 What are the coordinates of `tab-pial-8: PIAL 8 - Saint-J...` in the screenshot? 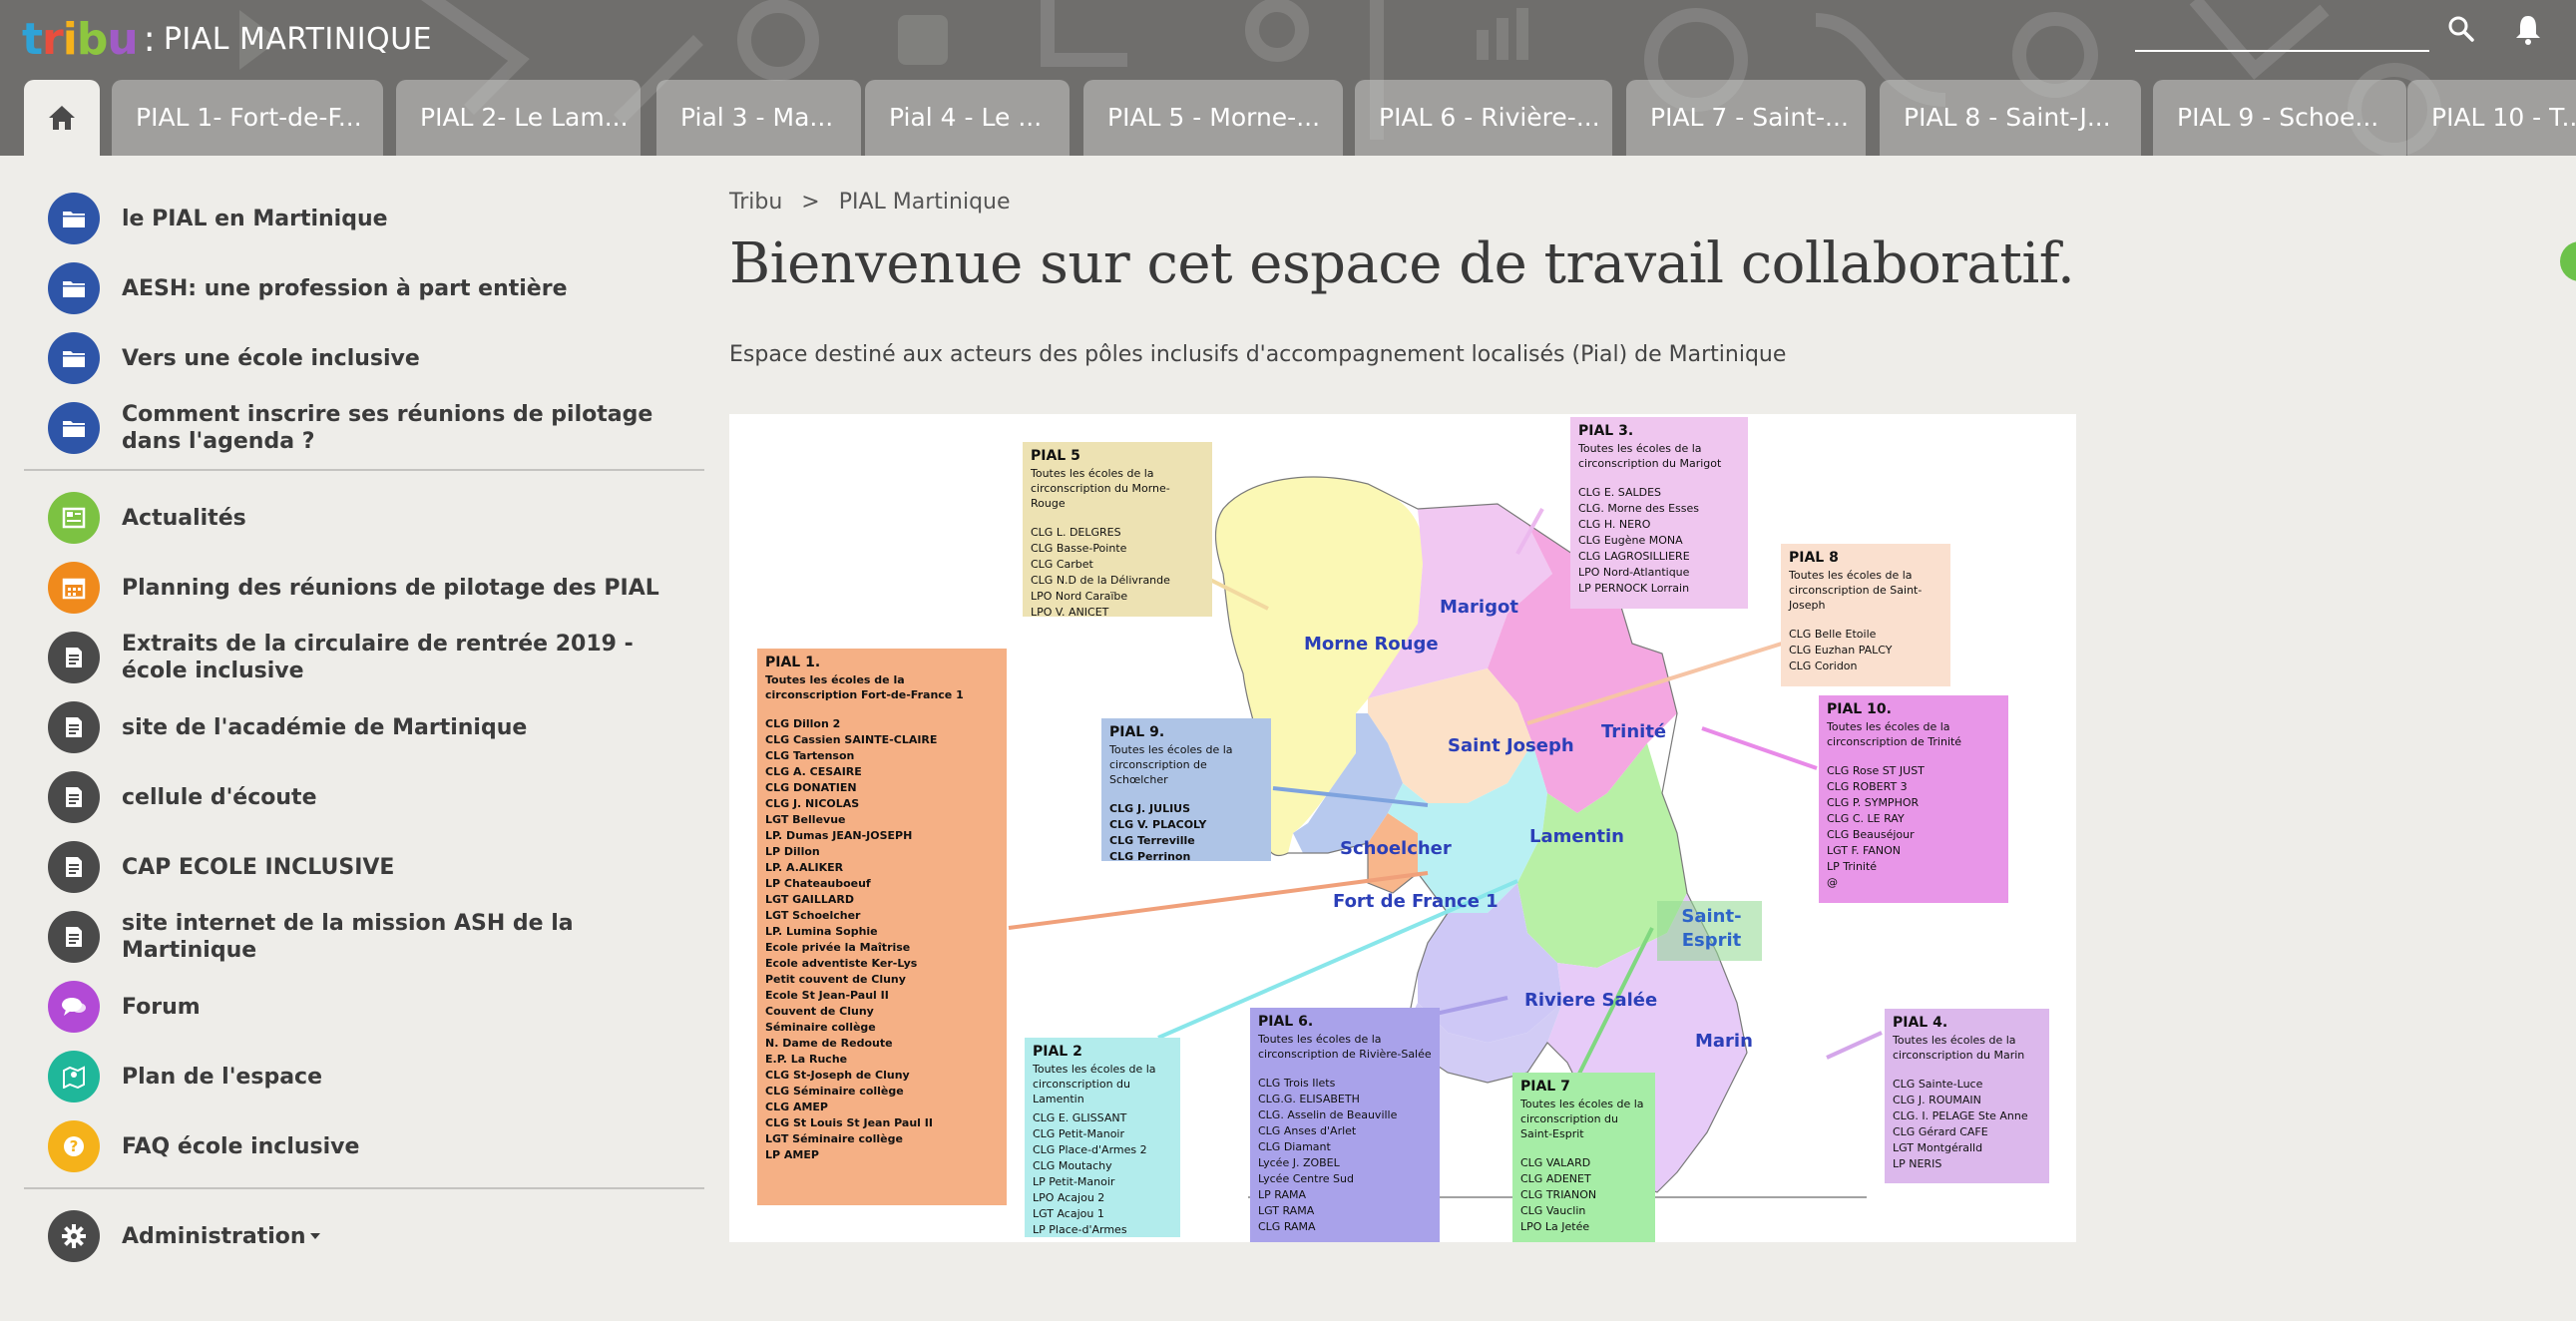 It's located at (2010, 118).